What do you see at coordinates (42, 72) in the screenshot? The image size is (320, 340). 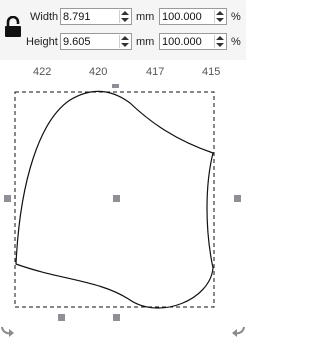 I see `ruler-tick-label: 422` at bounding box center [42, 72].